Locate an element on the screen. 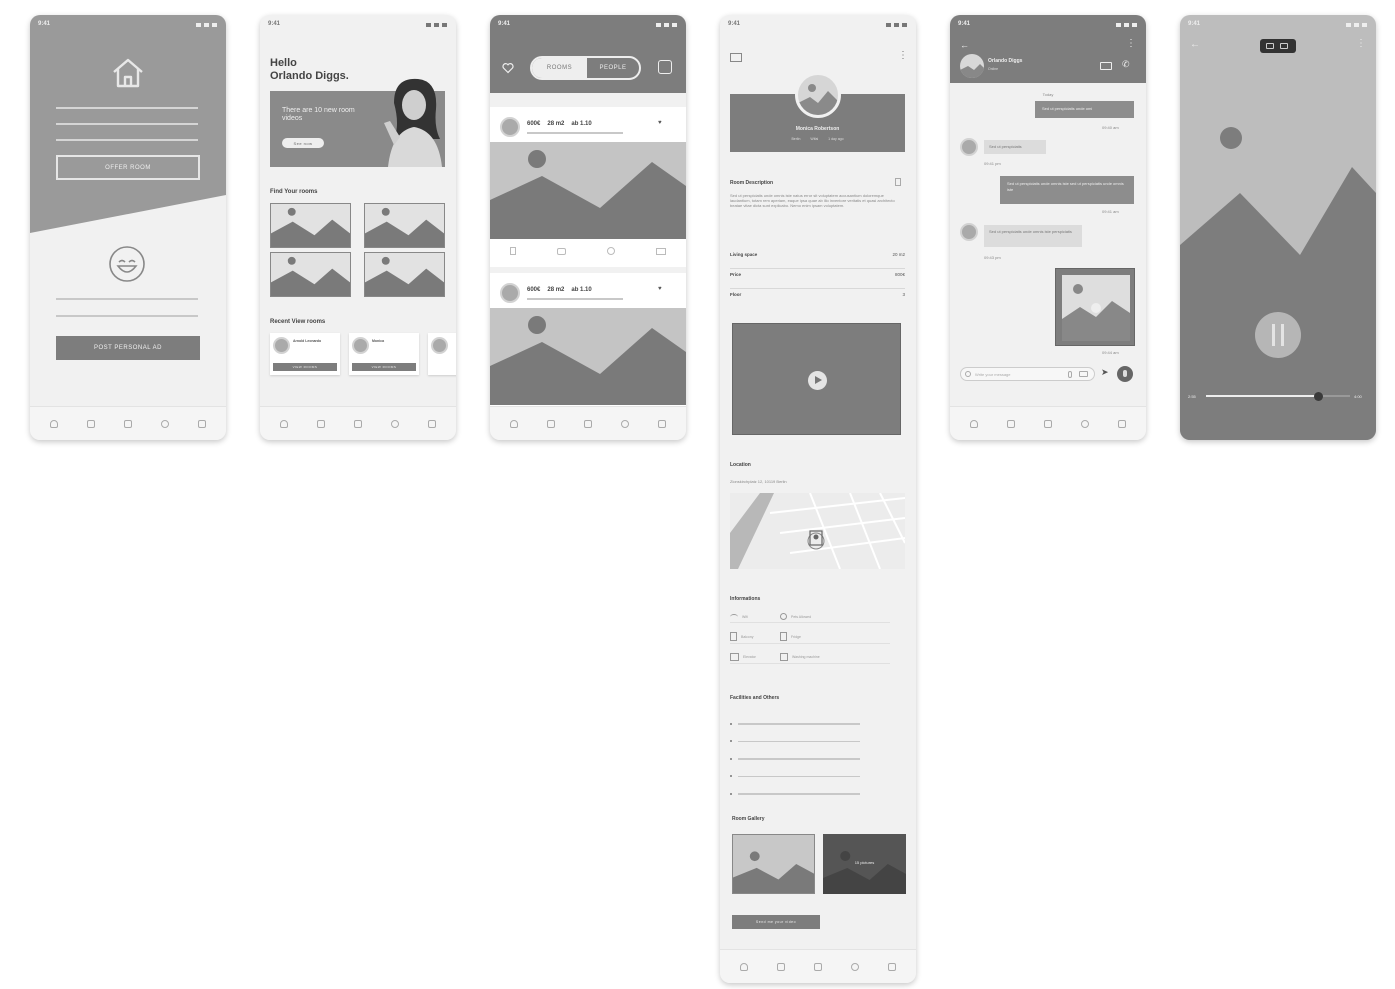 The height and width of the screenshot is (989, 1395). progress-handle is located at coordinates (1318, 396).